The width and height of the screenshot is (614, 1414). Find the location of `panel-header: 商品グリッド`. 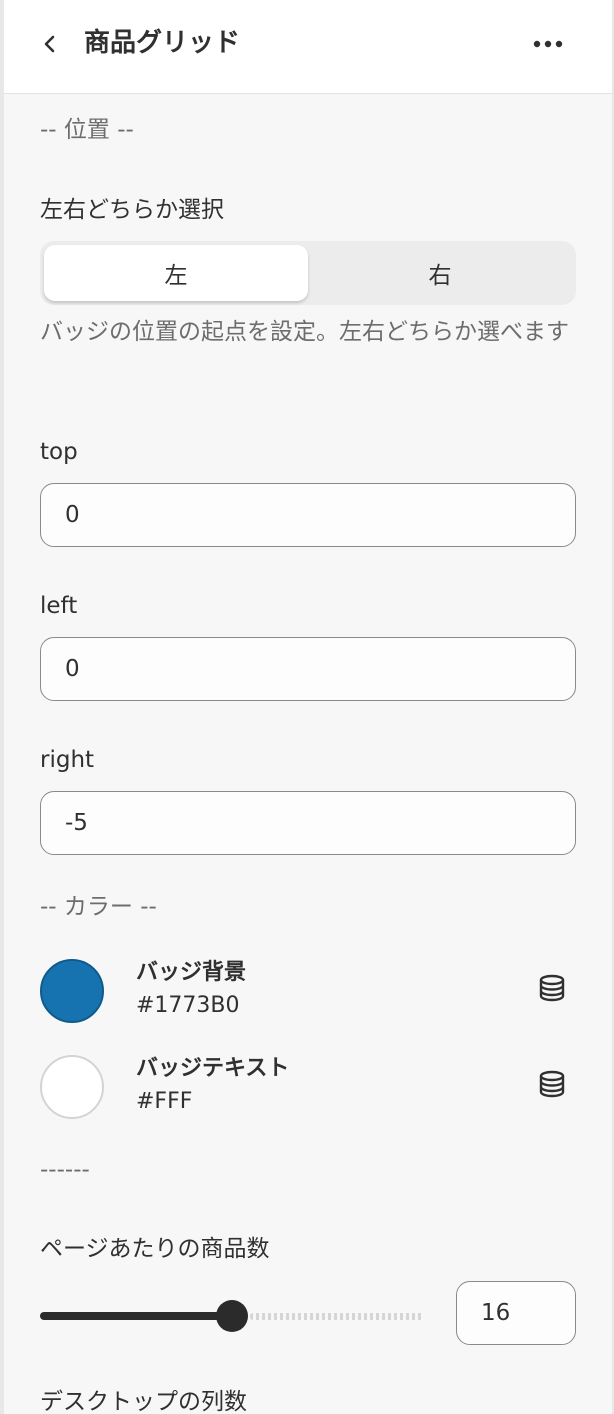

panel-header: 商品グリッド is located at coordinates (308, 47).